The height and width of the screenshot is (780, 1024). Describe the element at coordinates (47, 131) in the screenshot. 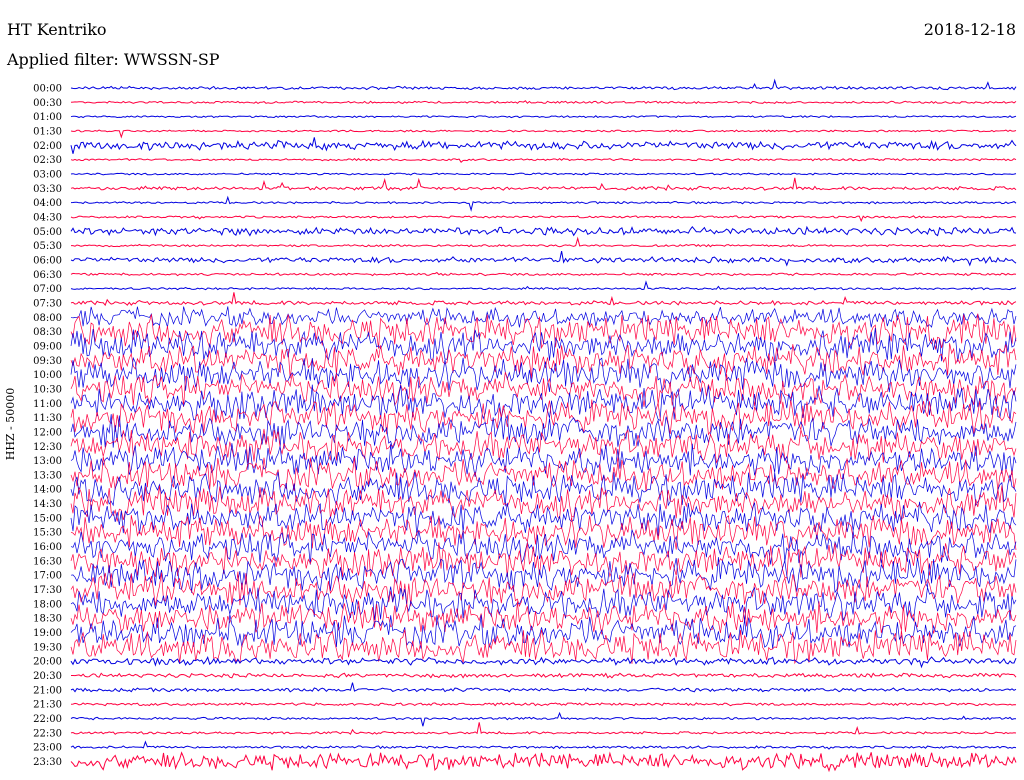

I see `tick-label: 01:30` at that location.